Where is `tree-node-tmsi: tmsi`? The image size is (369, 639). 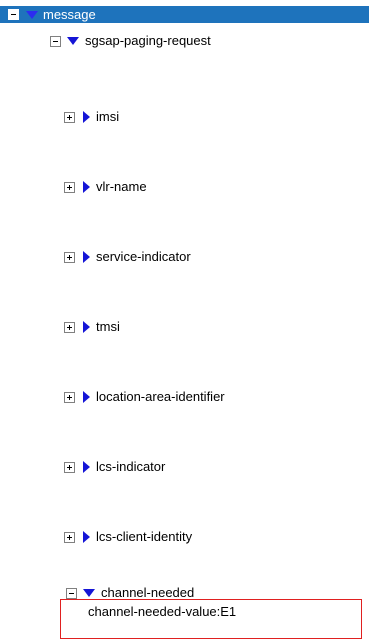
tree-node-tmsi: tmsi is located at coordinates (60, 327).